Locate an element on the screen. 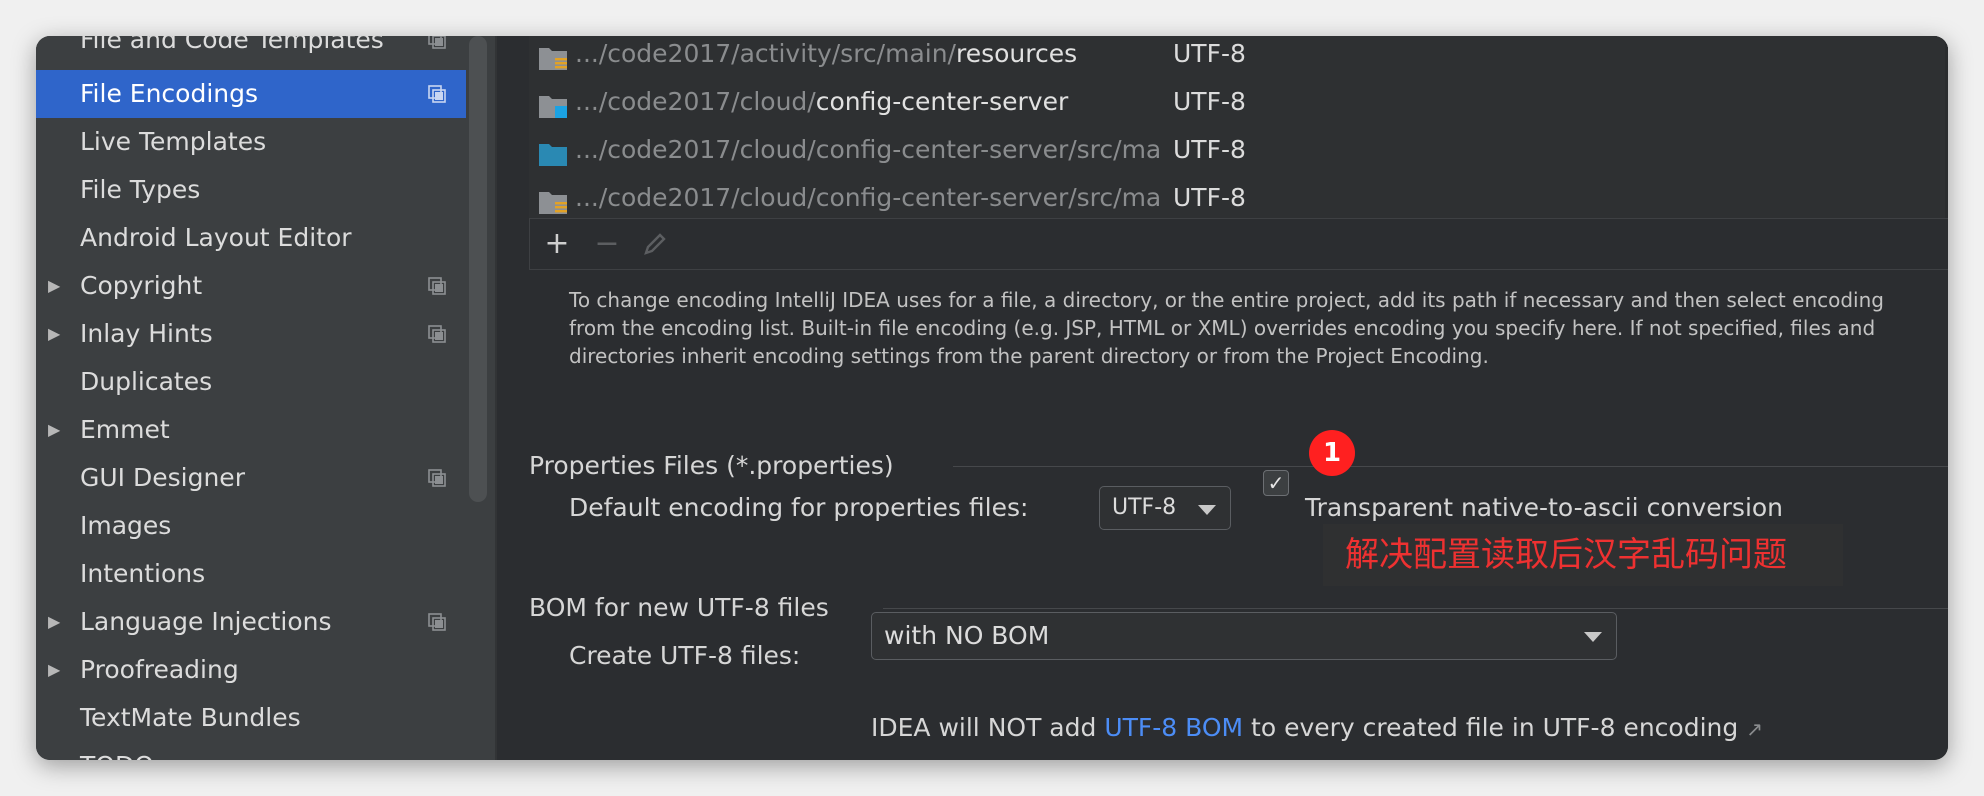 The image size is (1984, 796). sidebar-item-label: Live Templates is located at coordinates (173, 141).